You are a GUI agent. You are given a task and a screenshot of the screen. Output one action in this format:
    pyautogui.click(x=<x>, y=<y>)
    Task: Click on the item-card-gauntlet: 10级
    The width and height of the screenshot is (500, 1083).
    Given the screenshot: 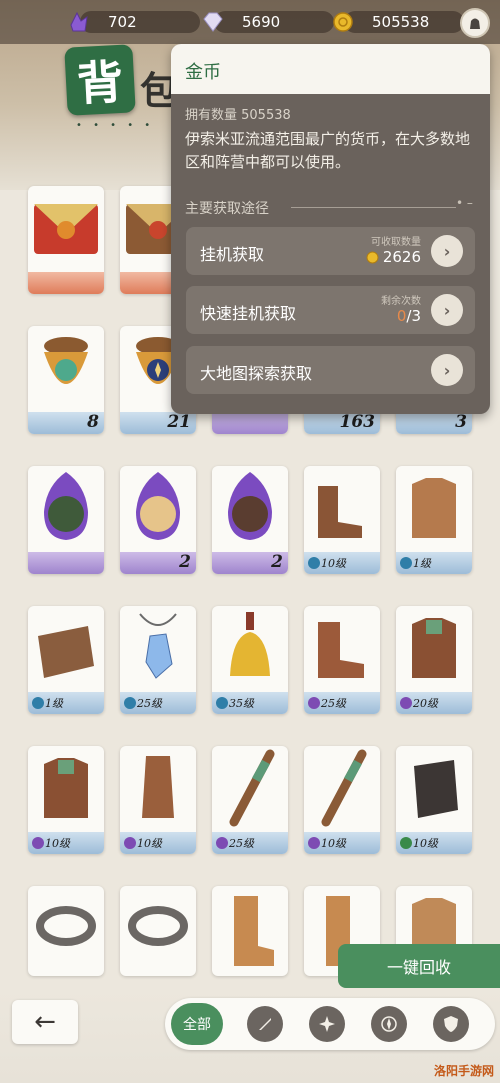 What is the action you would take?
    pyautogui.click(x=158, y=800)
    